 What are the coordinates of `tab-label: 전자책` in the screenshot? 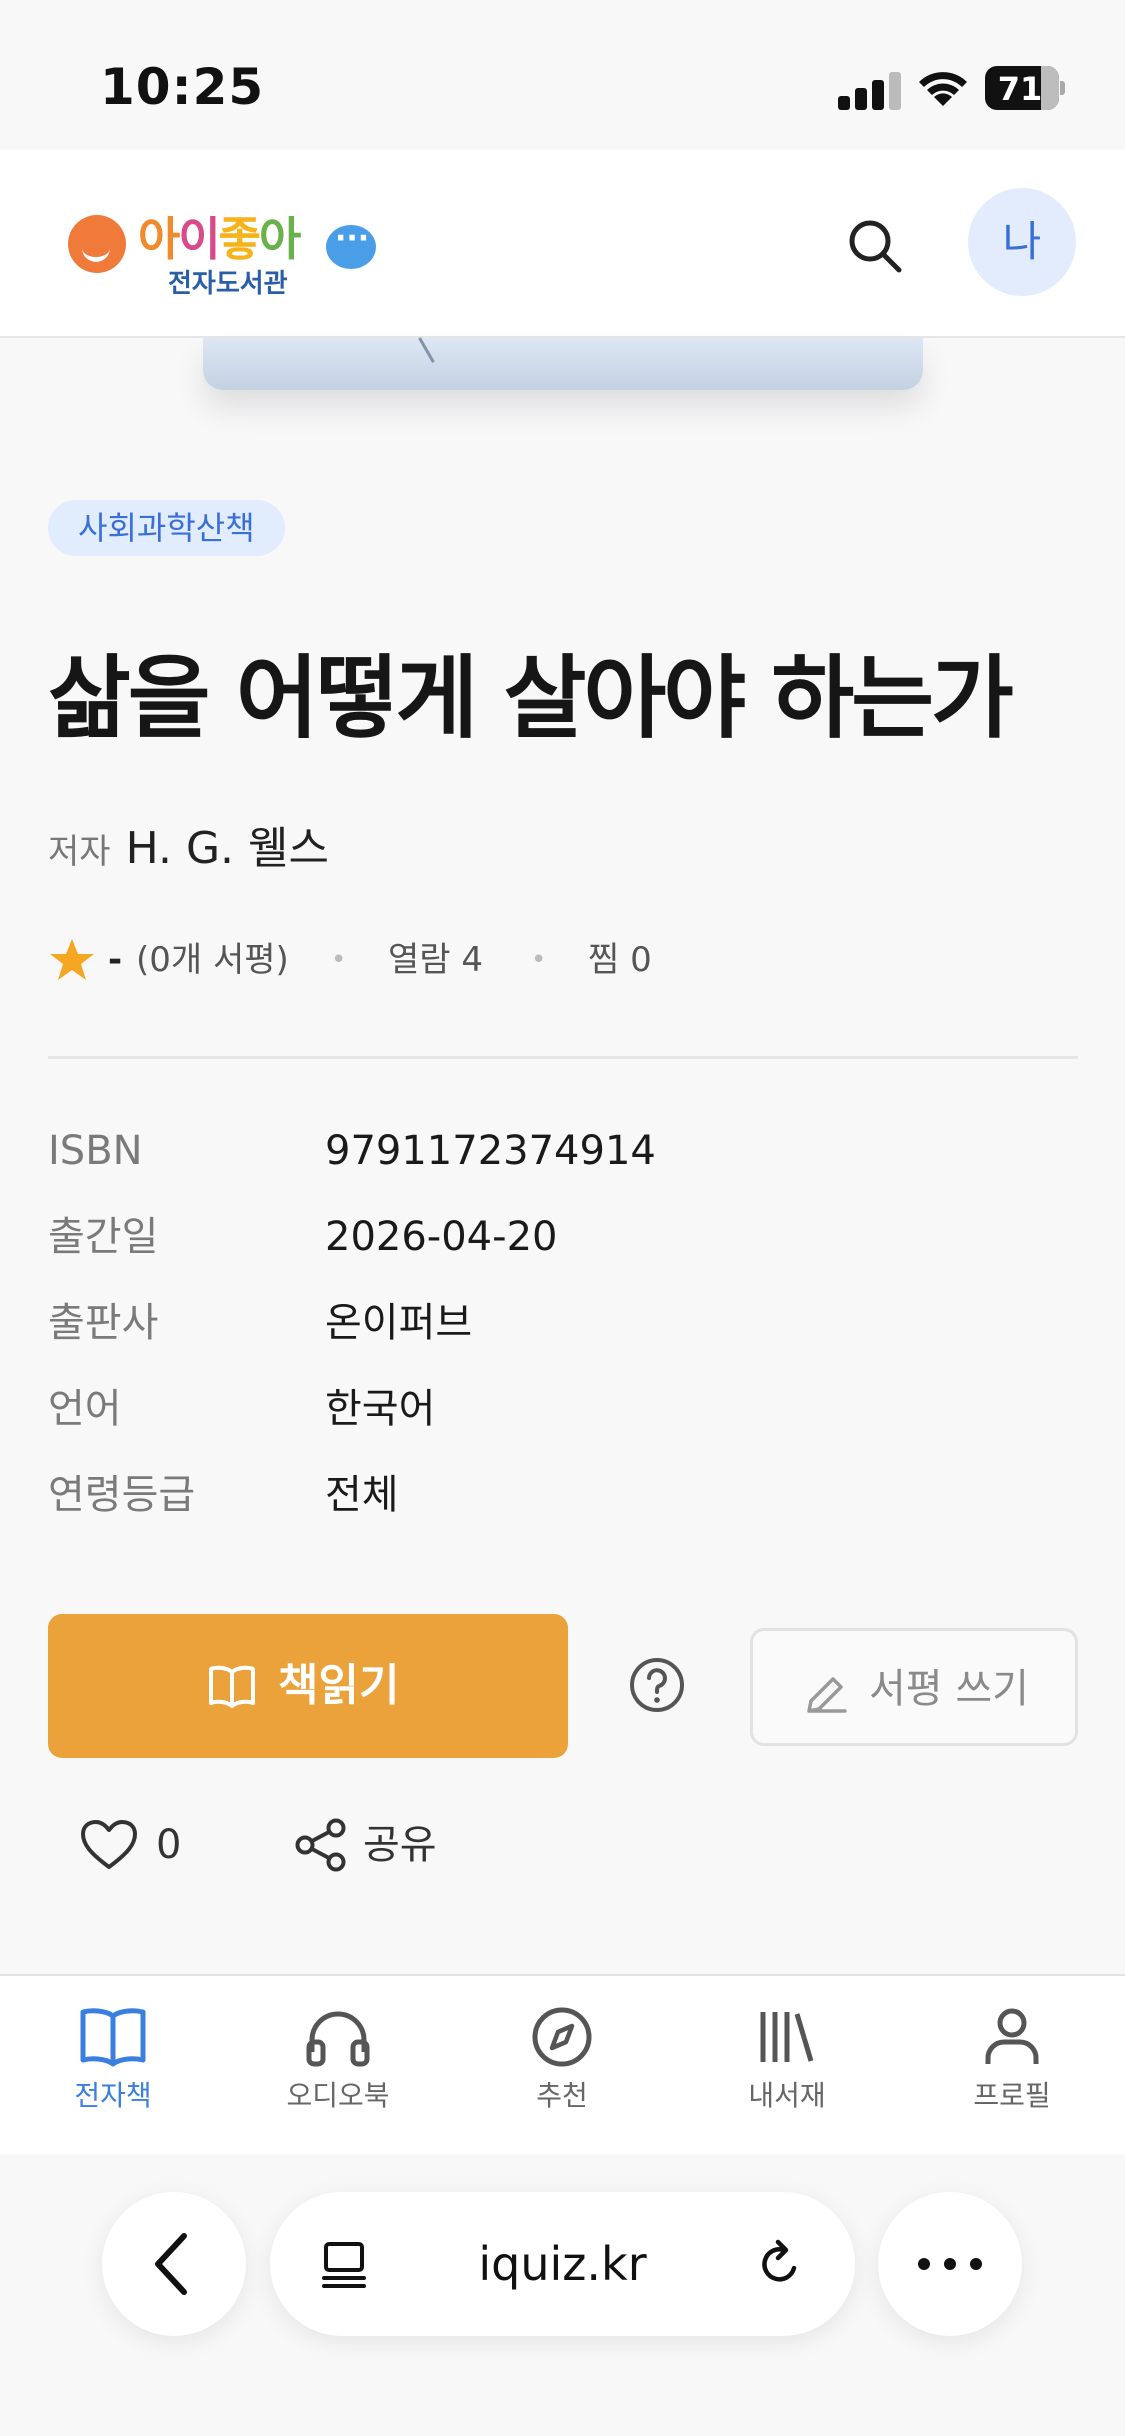 It's located at (113, 2095).